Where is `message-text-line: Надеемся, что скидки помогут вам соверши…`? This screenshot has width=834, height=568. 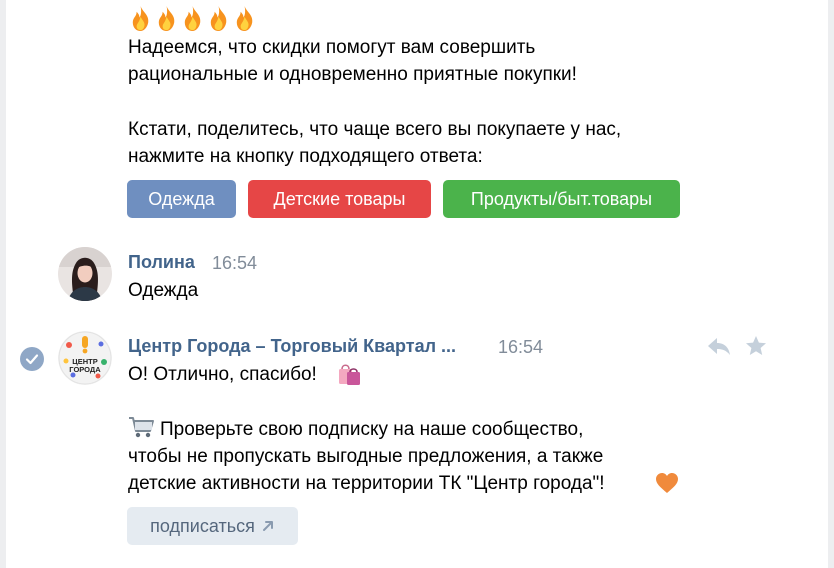 message-text-line: Надеемся, что скидки помогут вам соверши… is located at coordinates (332, 47).